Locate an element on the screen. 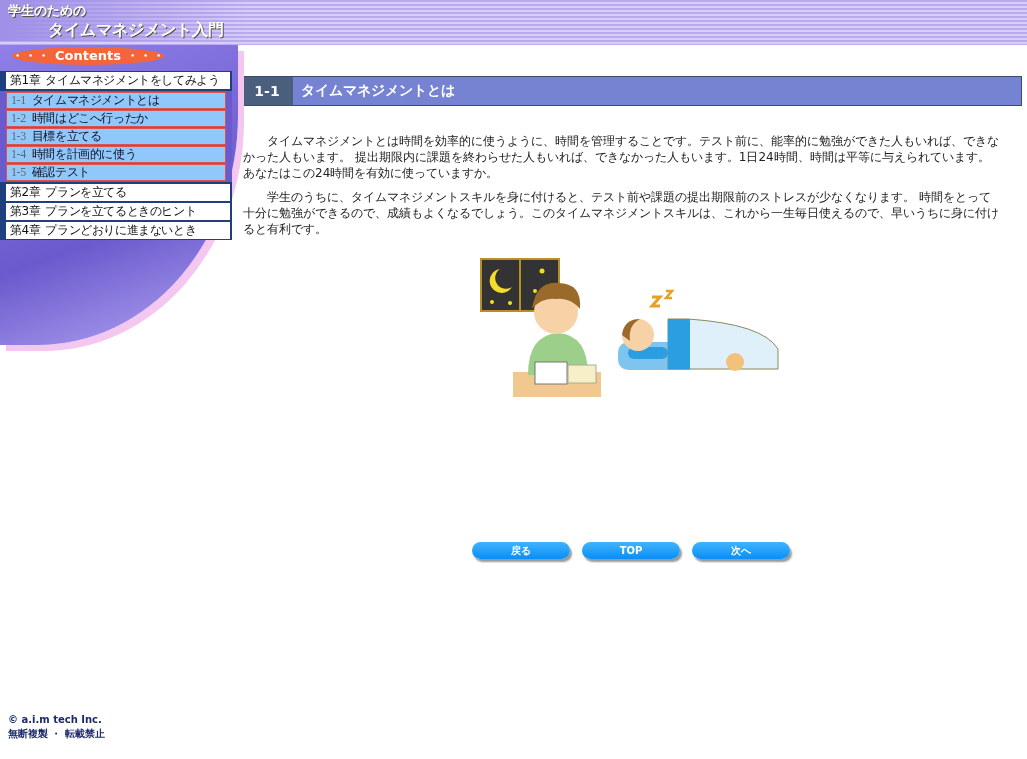 The image size is (1027, 759). site-subtitle: 学生のための is located at coordinates (47, 11).